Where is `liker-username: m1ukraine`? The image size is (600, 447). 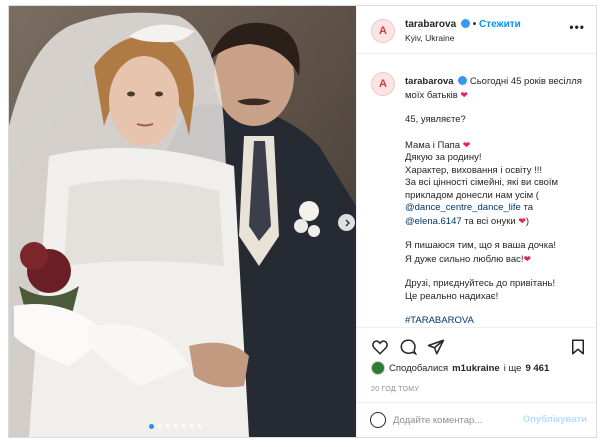 liker-username: m1ukraine is located at coordinates (476, 368).